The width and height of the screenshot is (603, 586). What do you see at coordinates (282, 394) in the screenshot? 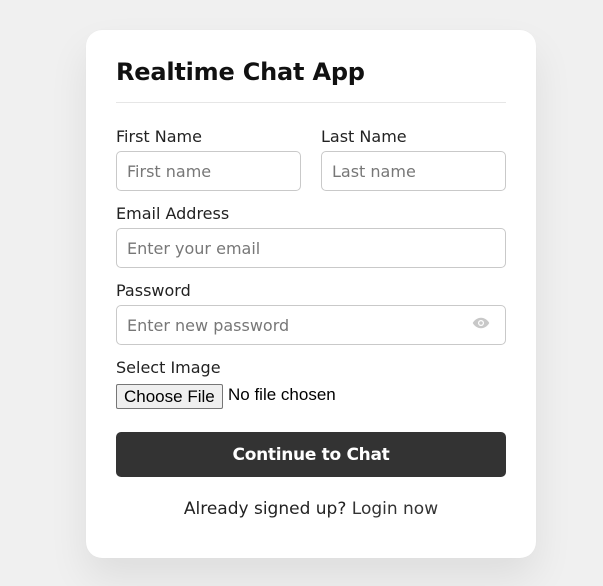
I see `file-status-text: No file chosen` at bounding box center [282, 394].